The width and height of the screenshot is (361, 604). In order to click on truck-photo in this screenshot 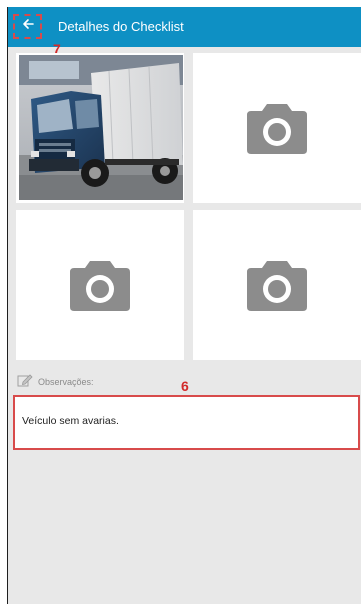, I will do `click(101, 127)`.